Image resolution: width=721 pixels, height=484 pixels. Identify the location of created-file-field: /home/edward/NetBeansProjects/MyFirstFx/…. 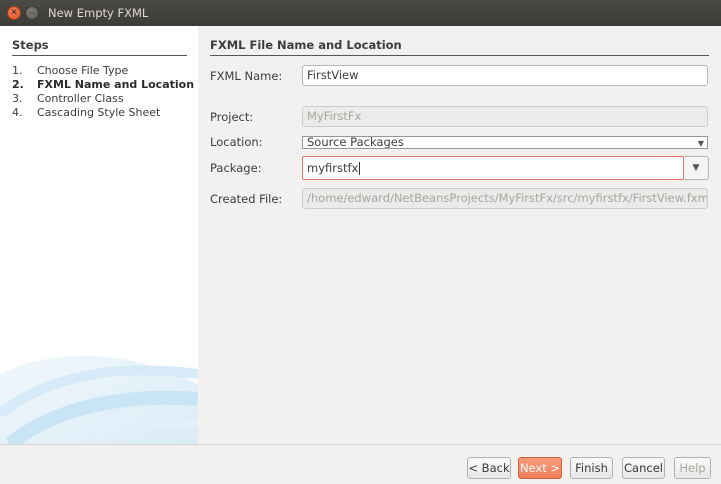
(505, 198).